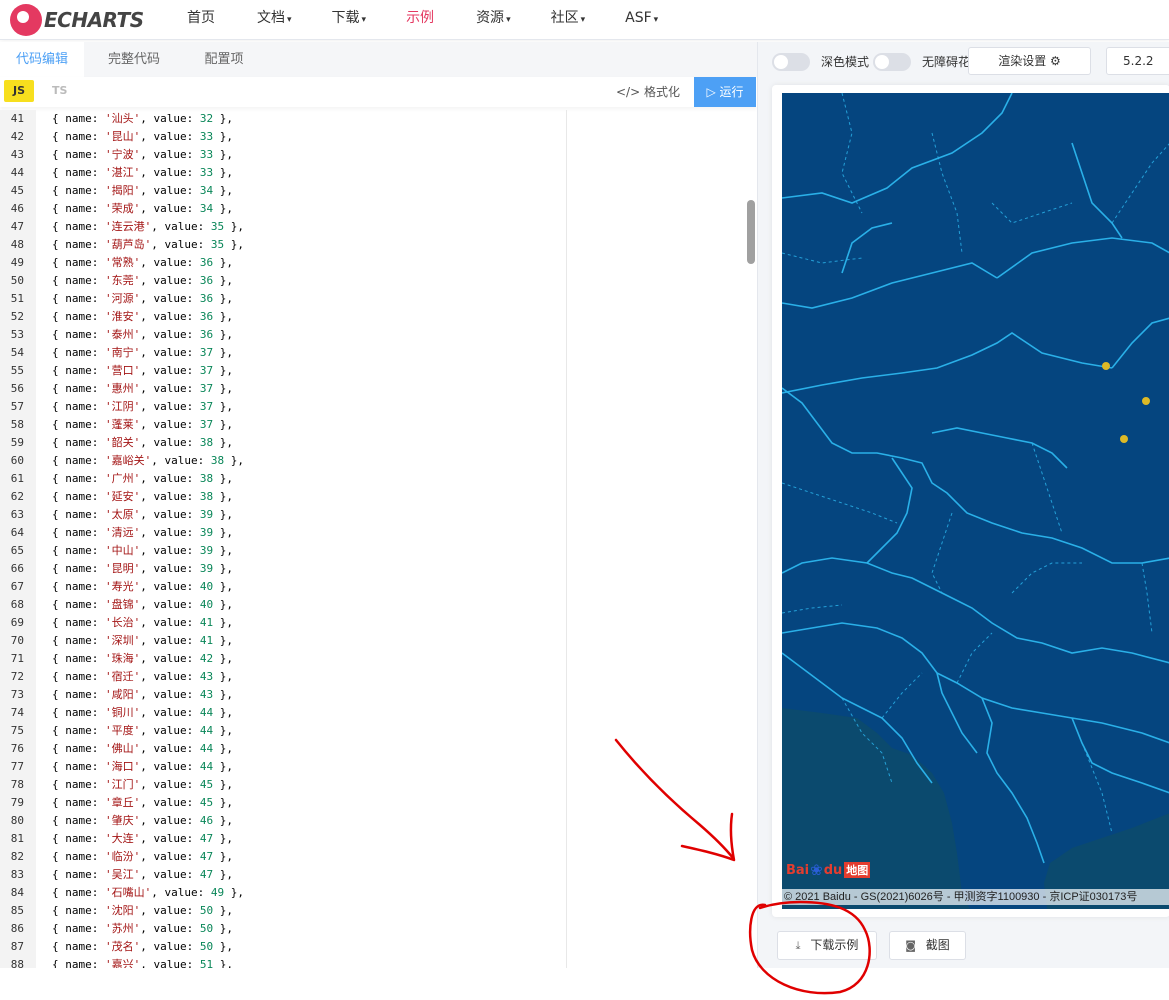 This screenshot has height=1000, width=1169. What do you see at coordinates (725, 92) in the screenshot?
I see `run-button: ▷ 运行` at bounding box center [725, 92].